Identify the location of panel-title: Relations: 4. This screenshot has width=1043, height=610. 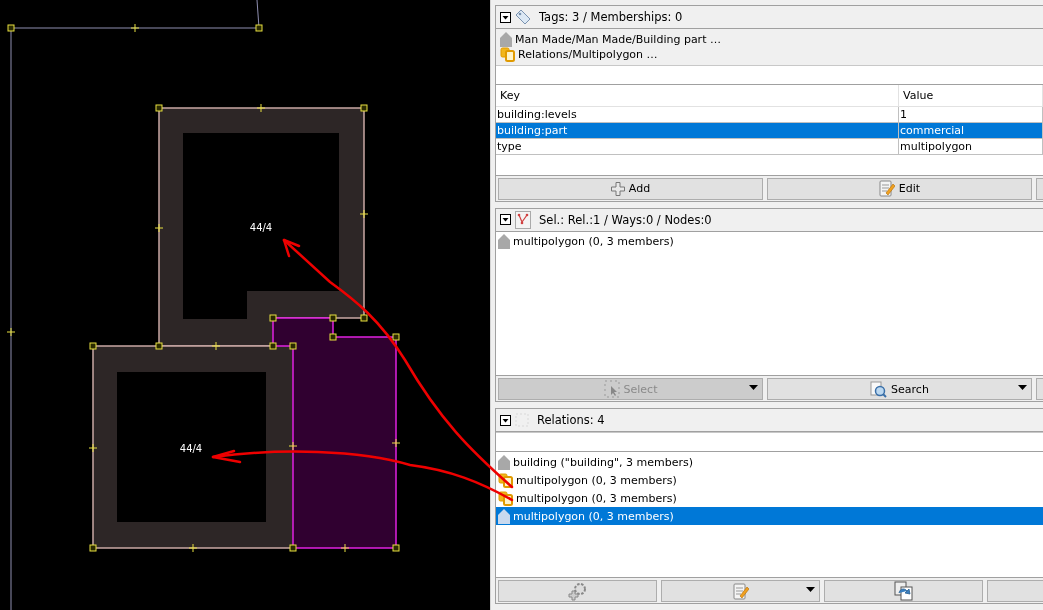
(571, 420).